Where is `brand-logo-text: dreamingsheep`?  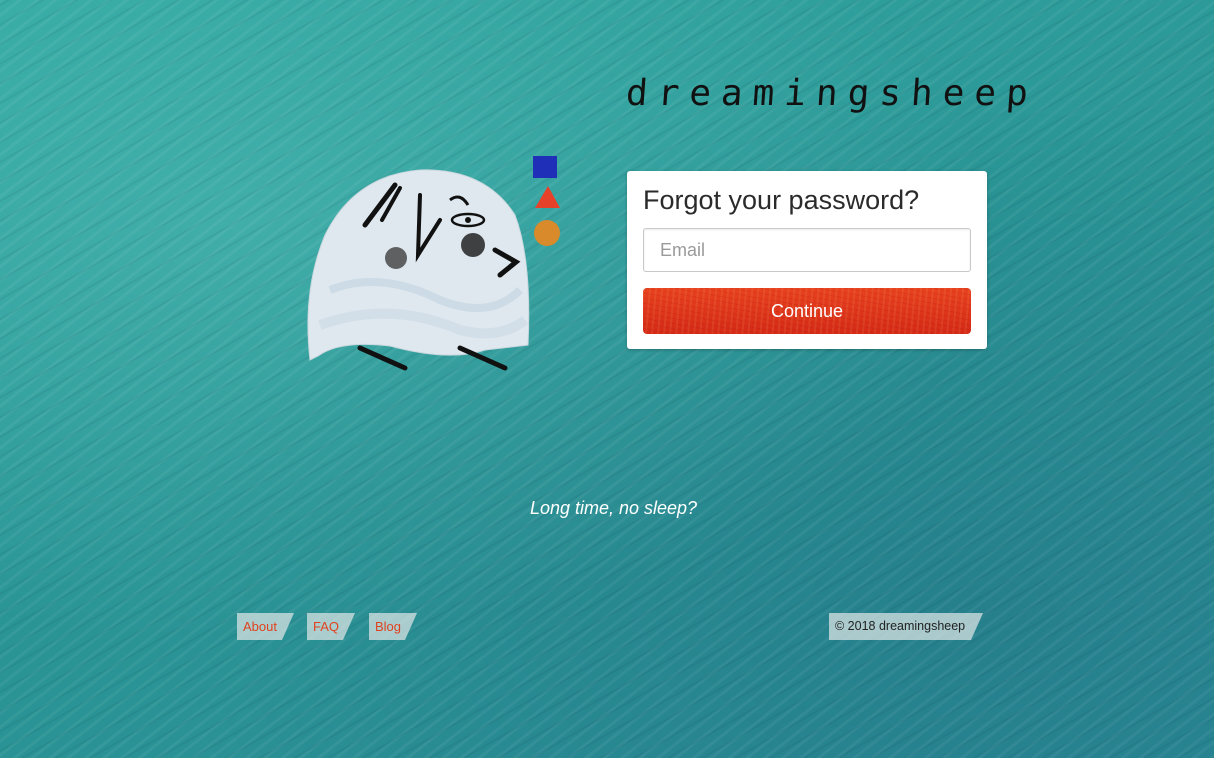 brand-logo-text: dreamingsheep is located at coordinates (832, 93).